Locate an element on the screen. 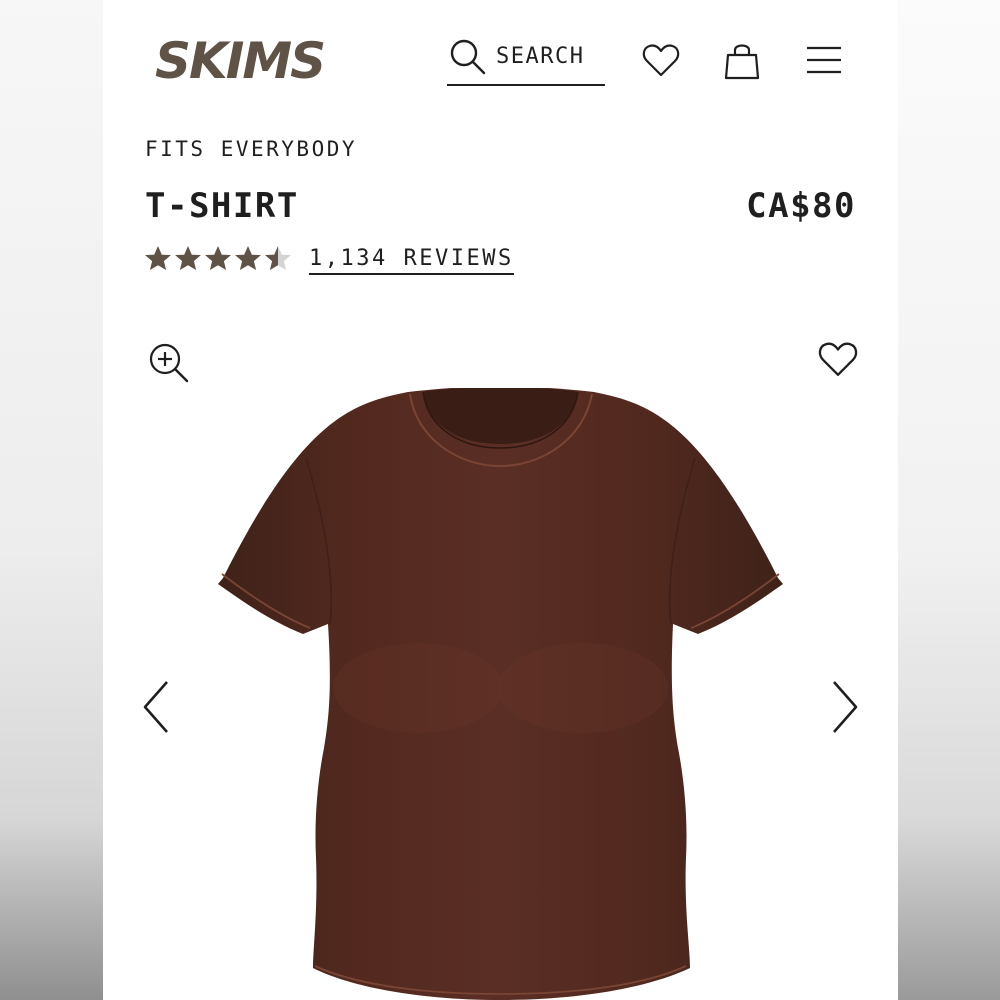 The width and height of the screenshot is (1000, 1000). product-title: T-SHIRT is located at coordinates (222, 206).